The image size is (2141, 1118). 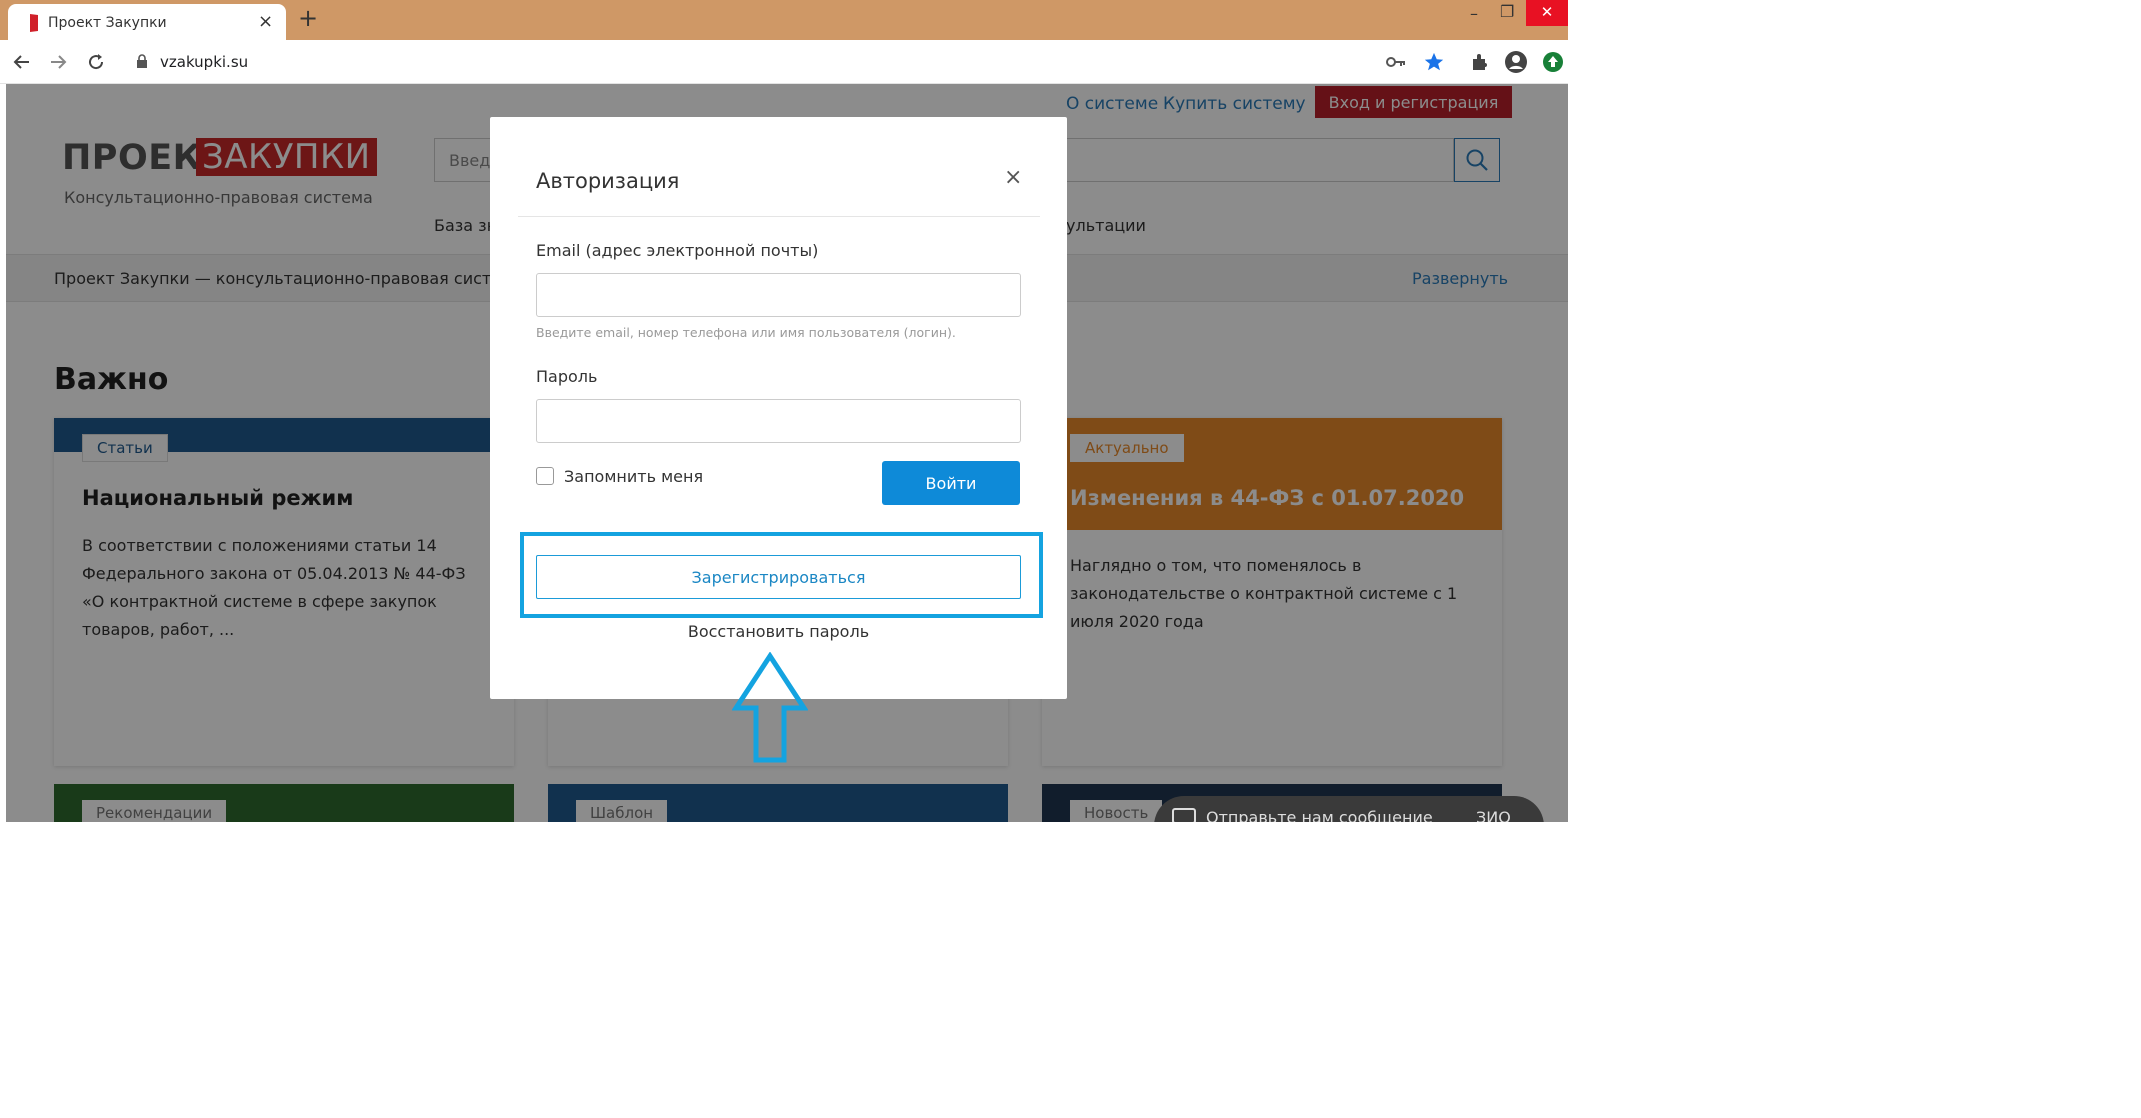 I want to click on forward-button, so click(x=58, y=62).